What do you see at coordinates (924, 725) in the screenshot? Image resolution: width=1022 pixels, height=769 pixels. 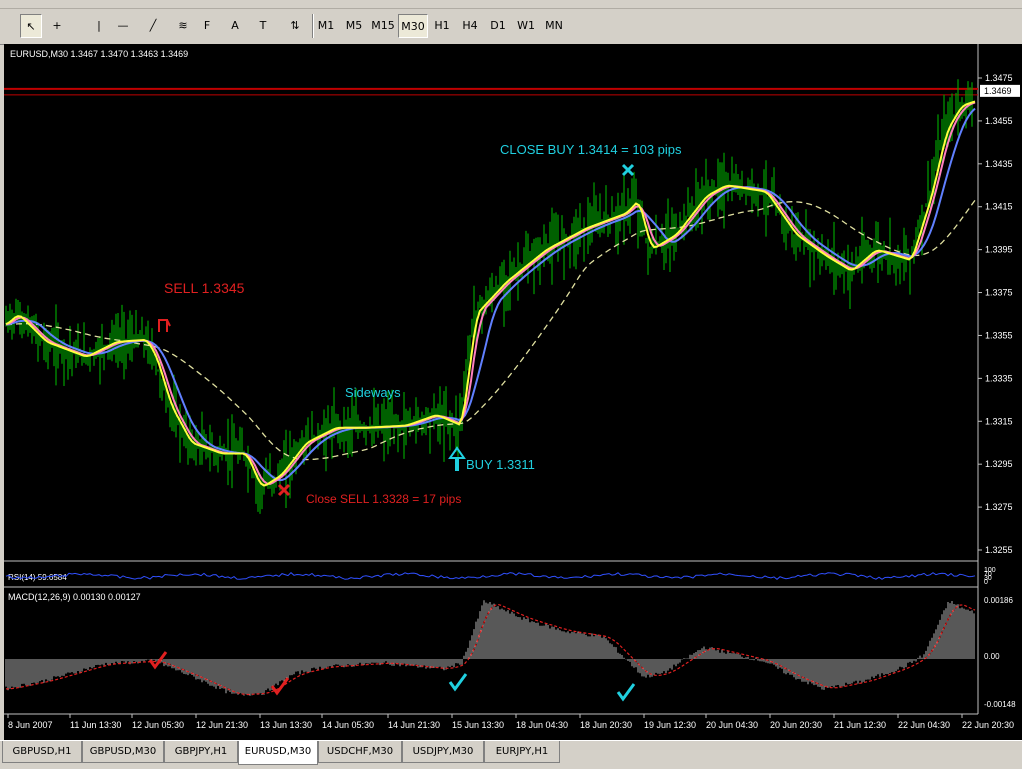 I see `time-tick-label: 22 Jun 04:30` at bounding box center [924, 725].